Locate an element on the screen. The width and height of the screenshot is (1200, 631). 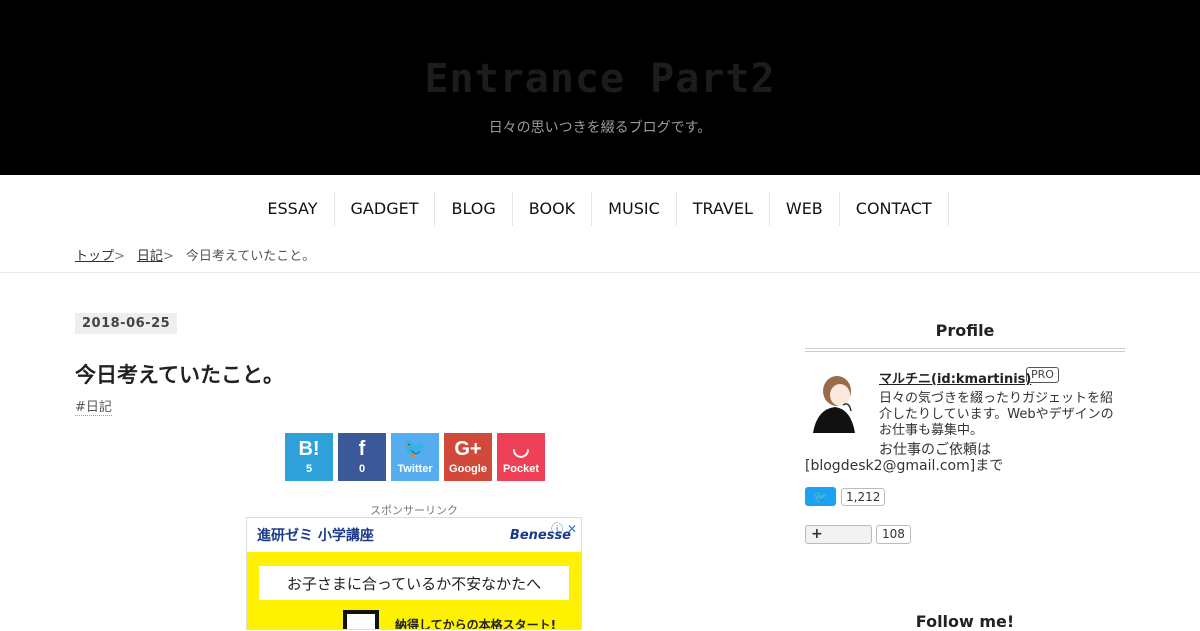
ad-bottom-text: 納得してからの本格スタート! is located at coordinates (476, 624).